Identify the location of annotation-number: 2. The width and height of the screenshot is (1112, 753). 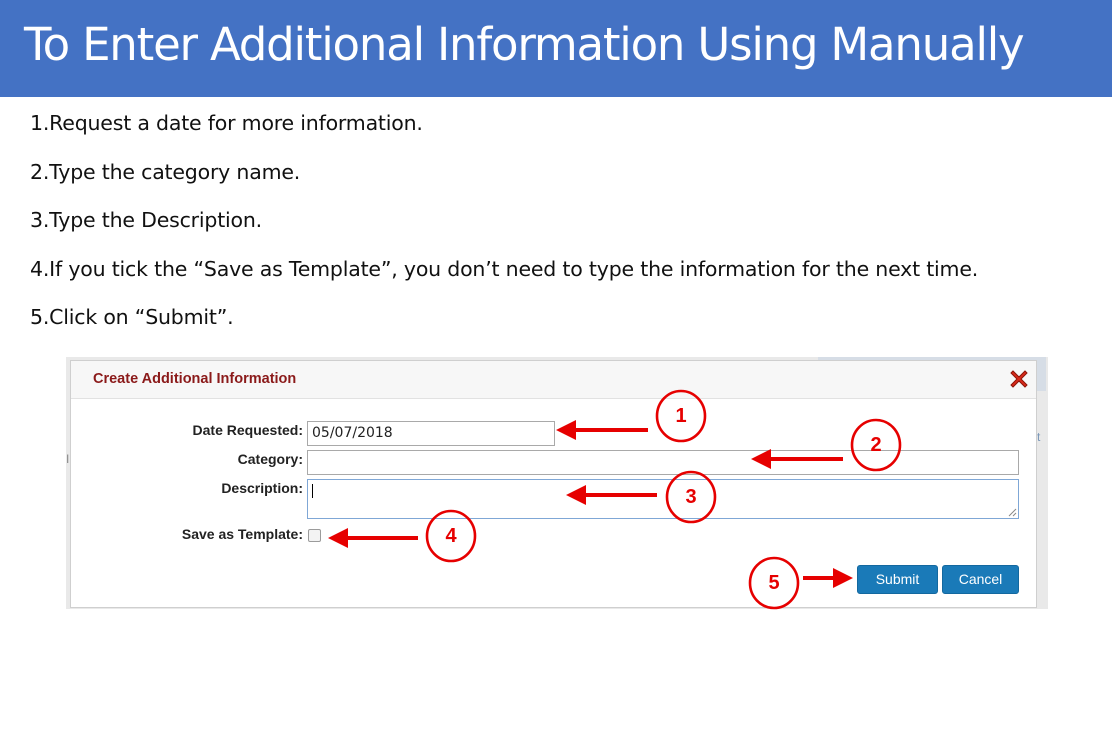
(876, 445).